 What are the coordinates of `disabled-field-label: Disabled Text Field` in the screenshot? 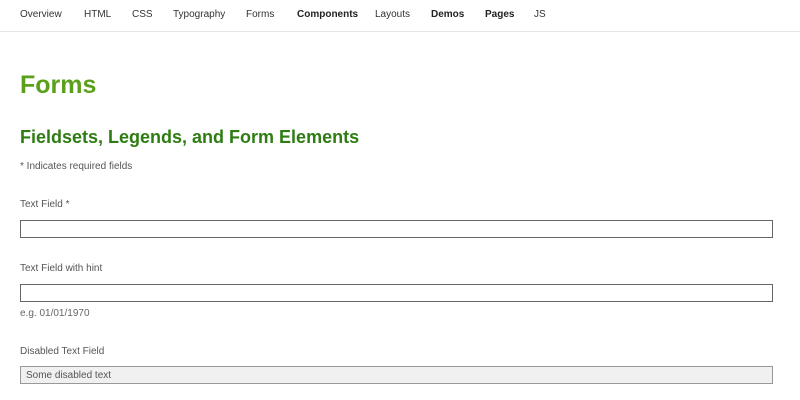 It's located at (62, 351).